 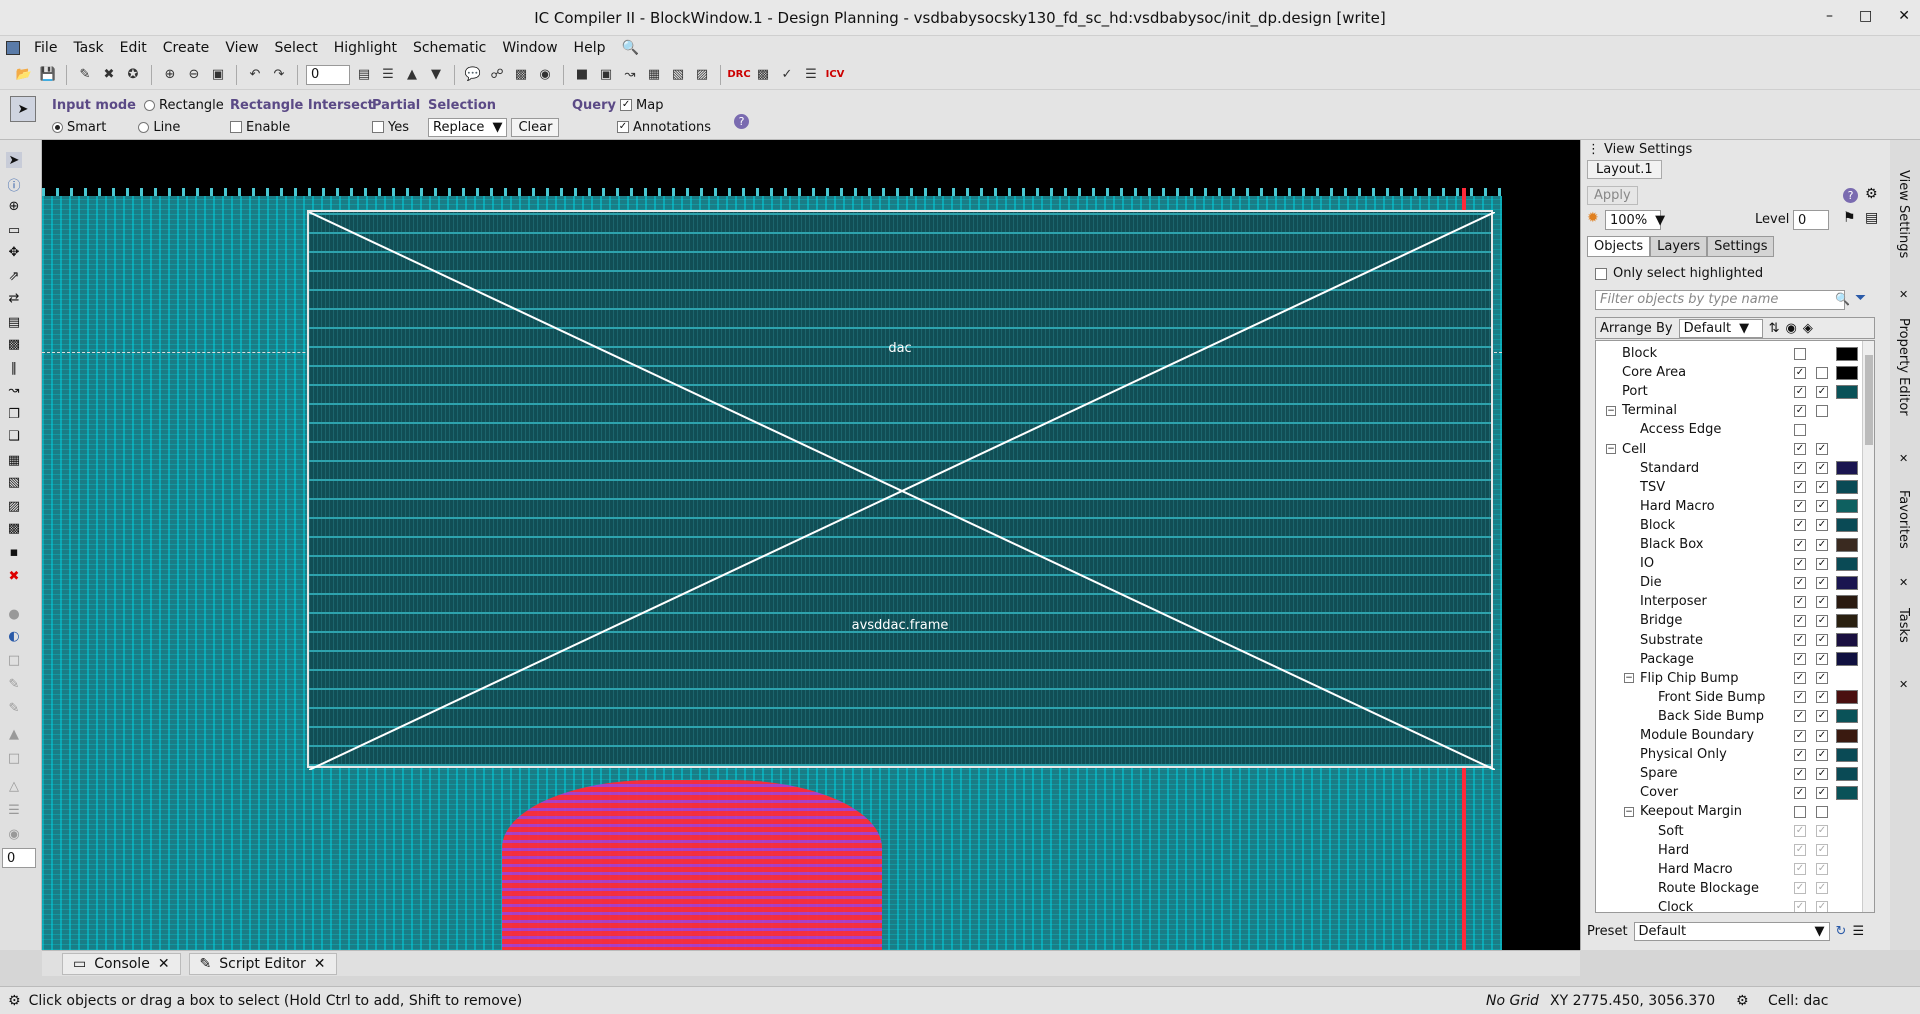 I want to click on tree-row: Front Side Bump ✓ ✓, so click(x=1731, y=697).